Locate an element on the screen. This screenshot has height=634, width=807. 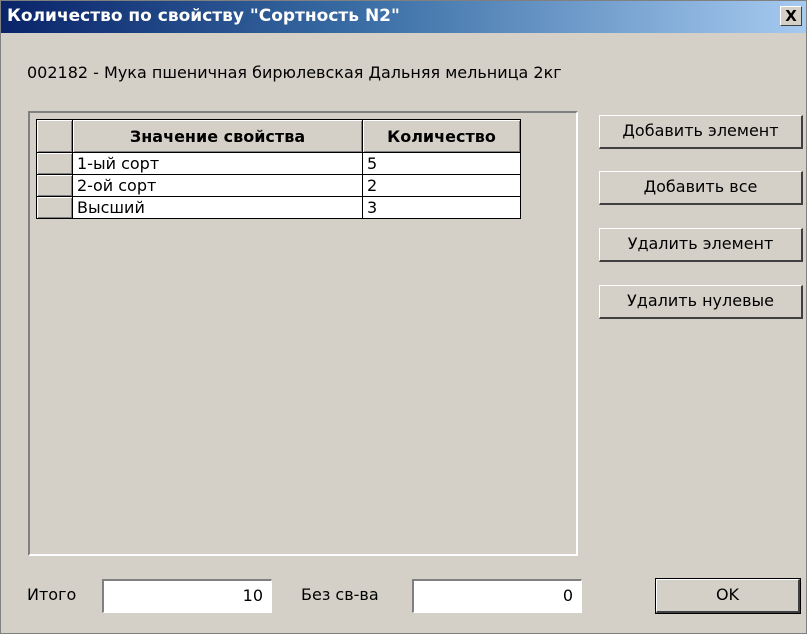
cell-quantity: 5 is located at coordinates (441, 163).